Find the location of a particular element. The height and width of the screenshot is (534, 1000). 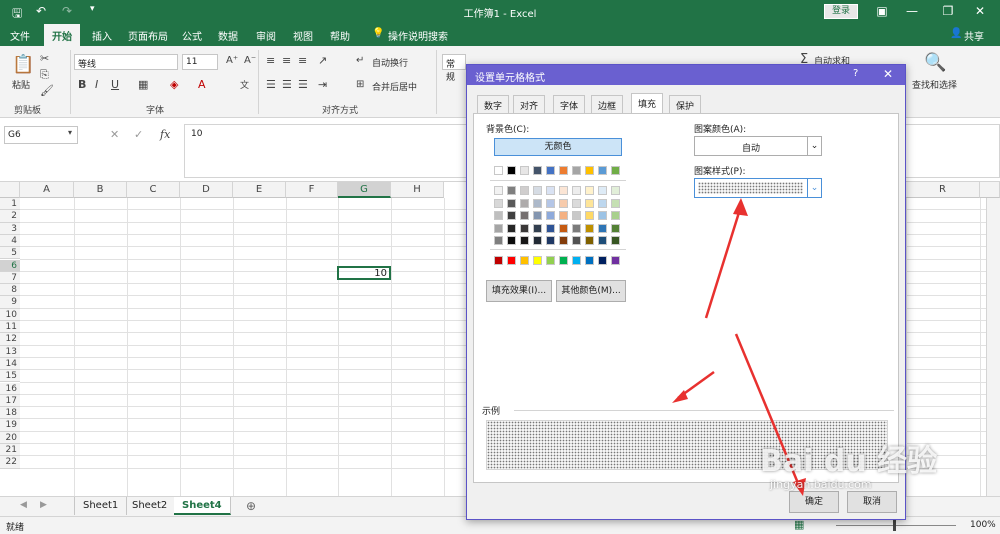

watermark-logo: Bai du 经验 is located at coordinates (849, 461).